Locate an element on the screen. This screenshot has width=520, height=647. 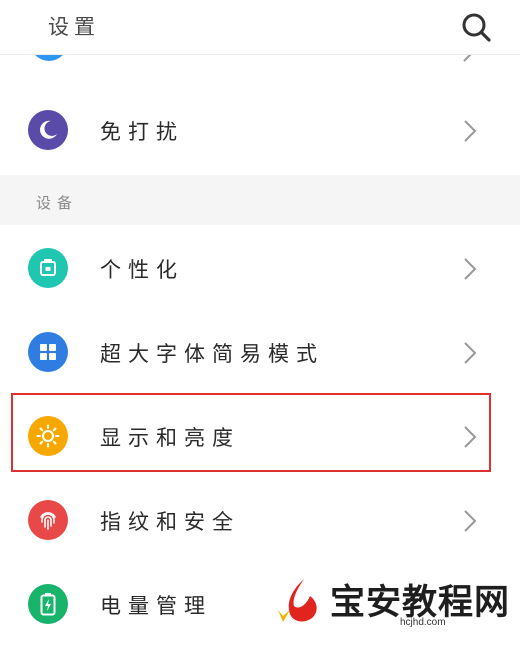
search-icon is located at coordinates (476, 27).